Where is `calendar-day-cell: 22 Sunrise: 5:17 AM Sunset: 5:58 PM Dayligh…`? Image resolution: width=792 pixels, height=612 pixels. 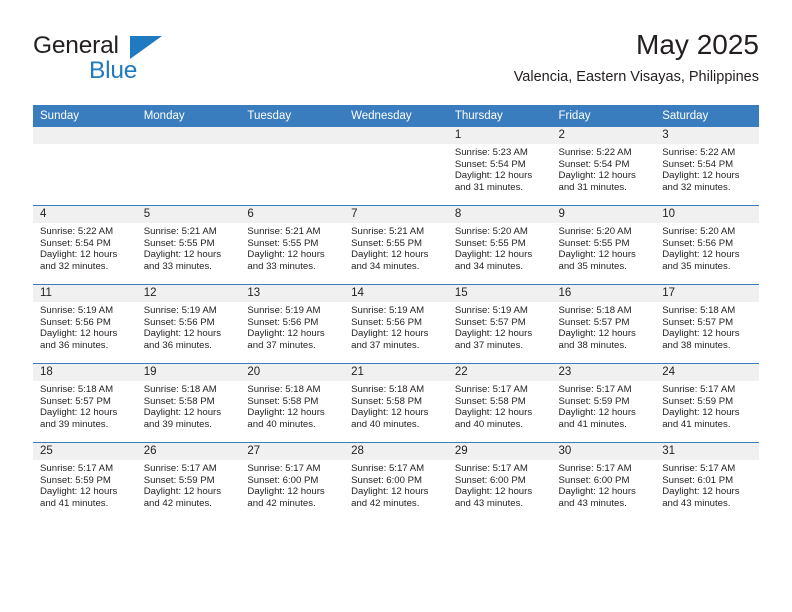
calendar-day-cell: 22 Sunrise: 5:17 AM Sunset: 5:58 PM Dayligh… is located at coordinates (499, 403).